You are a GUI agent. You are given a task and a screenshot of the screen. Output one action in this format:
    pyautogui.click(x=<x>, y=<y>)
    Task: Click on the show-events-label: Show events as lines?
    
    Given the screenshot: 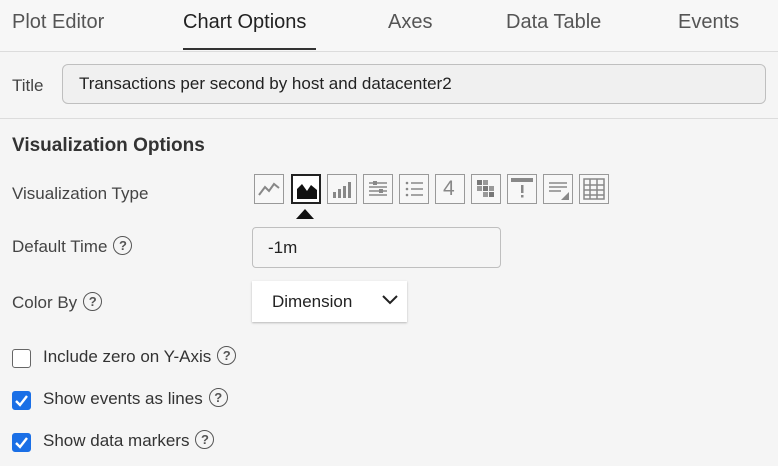 What is the action you would take?
    pyautogui.click(x=135, y=398)
    